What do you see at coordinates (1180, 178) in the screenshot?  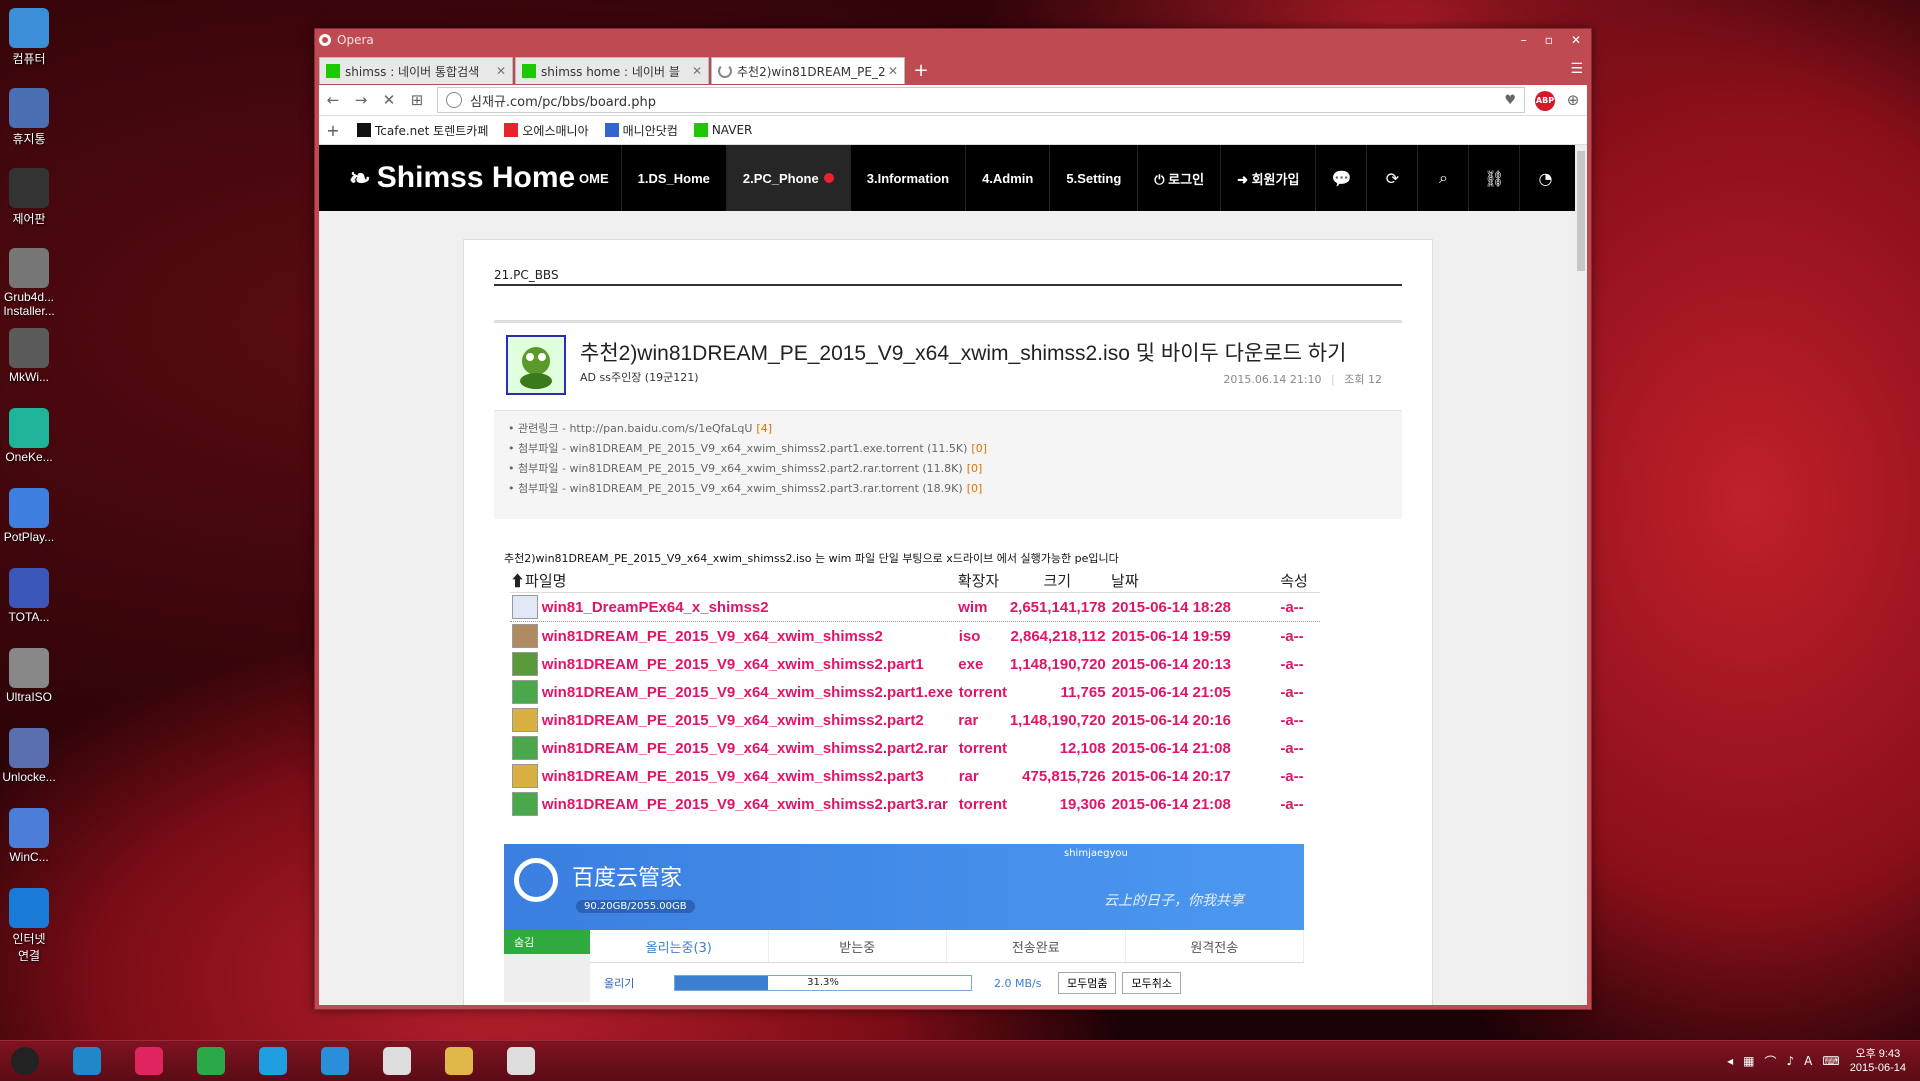 I see `nav-item: ⏻ 로그인` at bounding box center [1180, 178].